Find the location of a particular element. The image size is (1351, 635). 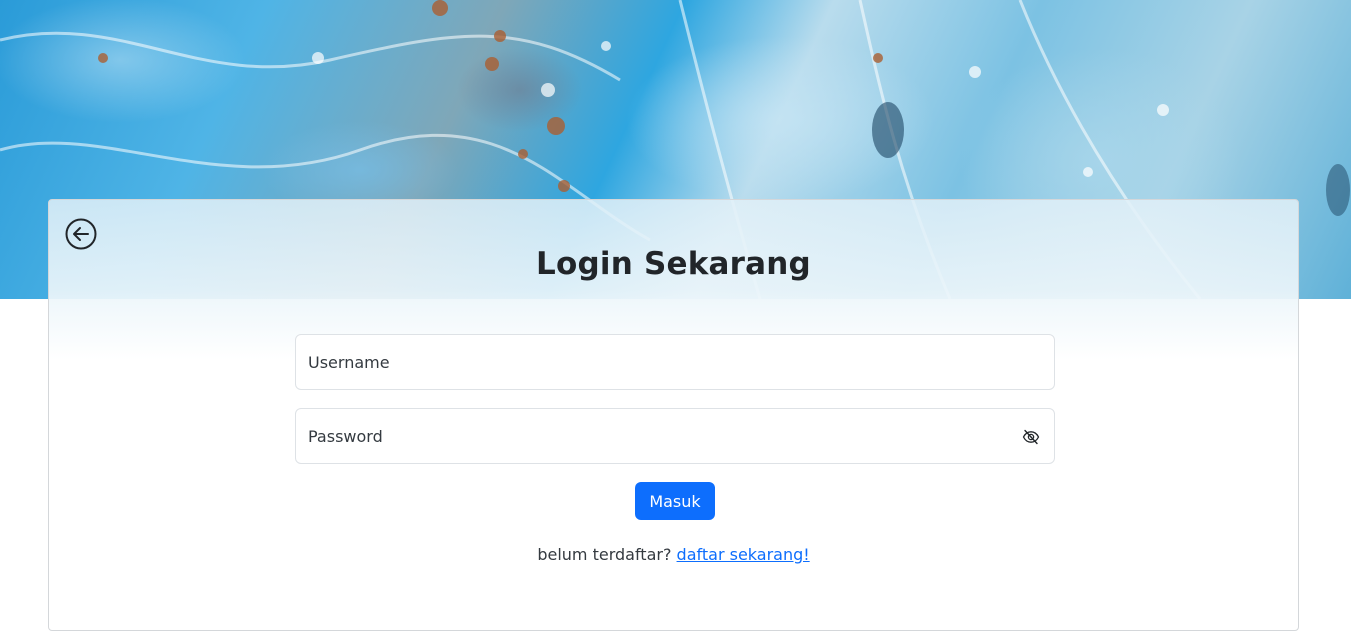

password-field-wrapper is located at coordinates (675, 436).